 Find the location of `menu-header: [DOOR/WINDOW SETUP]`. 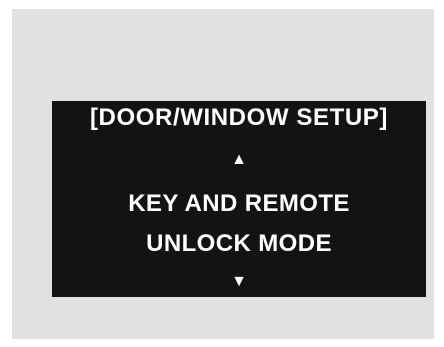

menu-header: [DOOR/WINDOW SETUP] is located at coordinates (239, 117).